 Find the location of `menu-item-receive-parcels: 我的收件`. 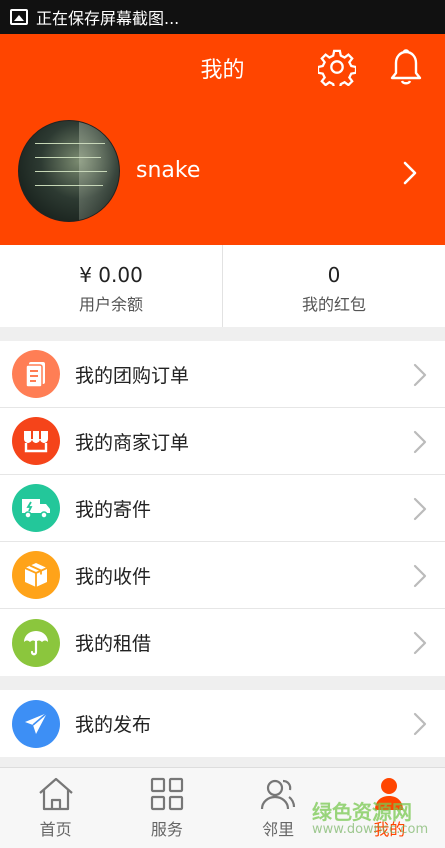

menu-item-receive-parcels: 我的收件 is located at coordinates (222, 575).